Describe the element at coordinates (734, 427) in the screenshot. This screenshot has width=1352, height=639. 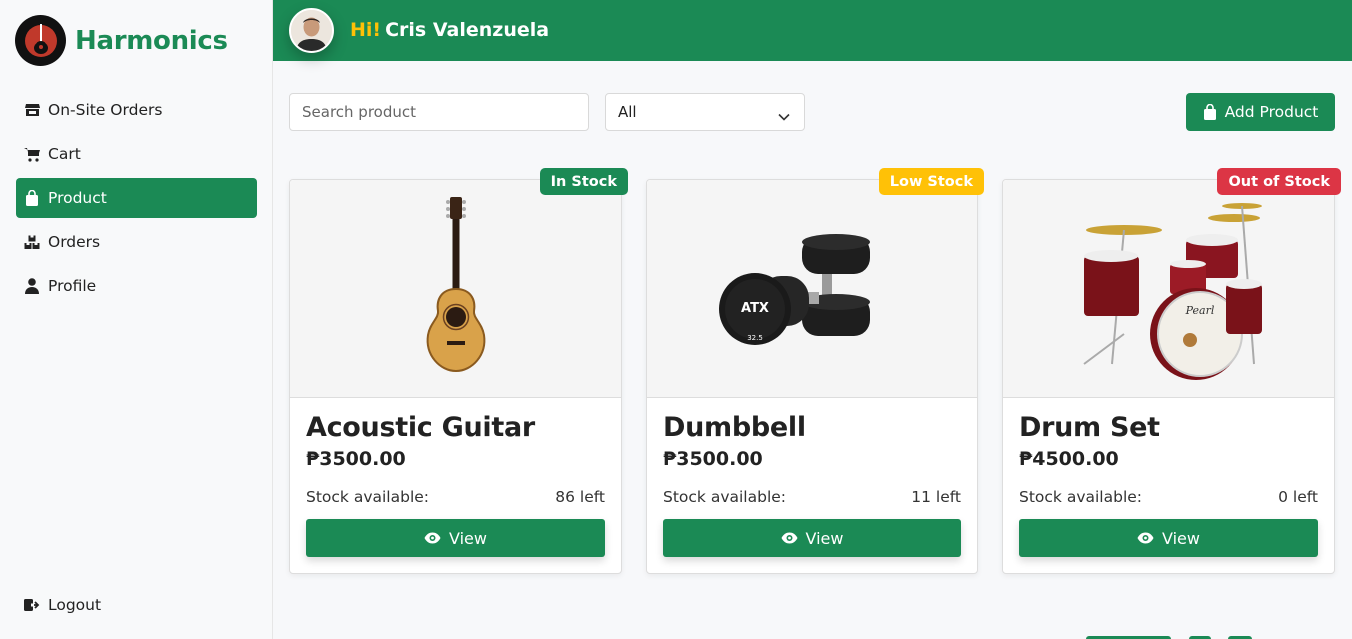
I see `product-name: Dumbbell` at that location.